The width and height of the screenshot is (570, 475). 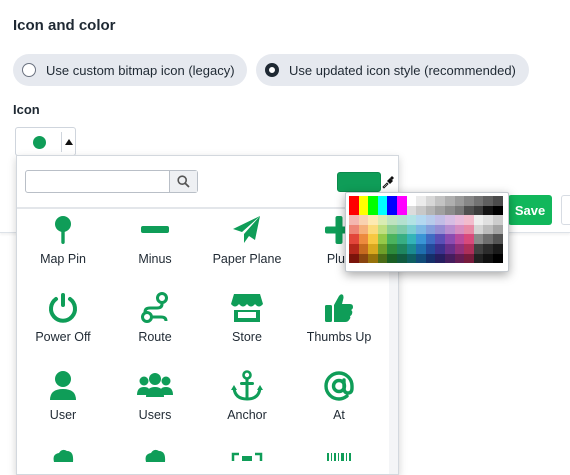 I want to click on icon-color-button, so click(x=359, y=182).